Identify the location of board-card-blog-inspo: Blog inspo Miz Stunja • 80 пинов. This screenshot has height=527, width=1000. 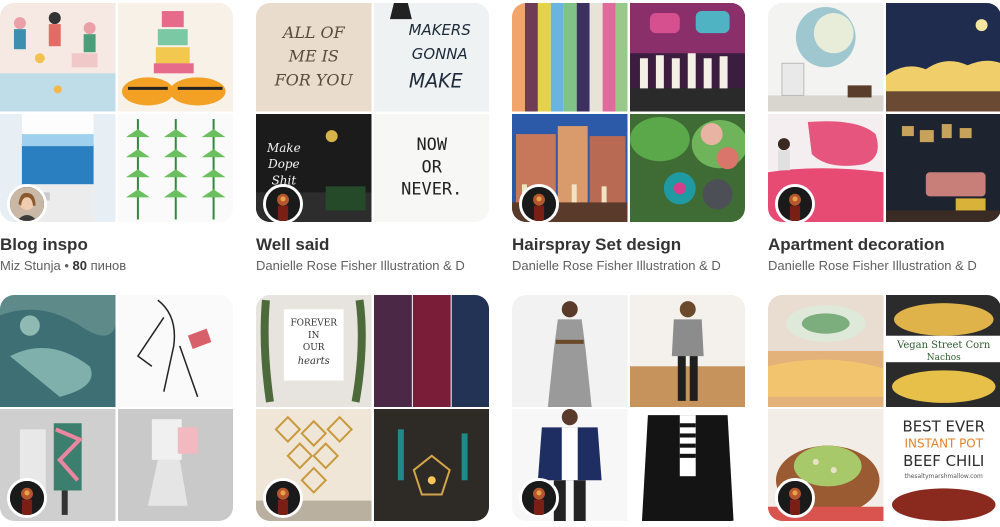
(116, 138).